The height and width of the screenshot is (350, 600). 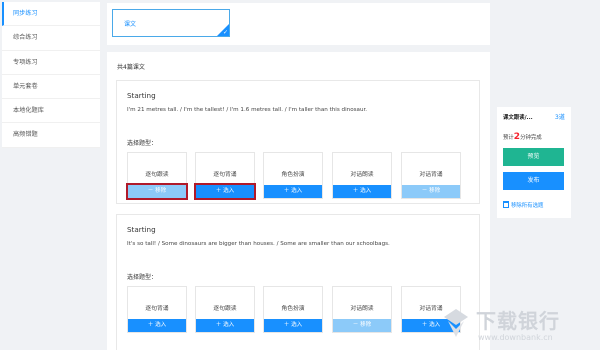 What do you see at coordinates (456, 323) in the screenshot?
I see `downbank-logo-icon` at bounding box center [456, 323].